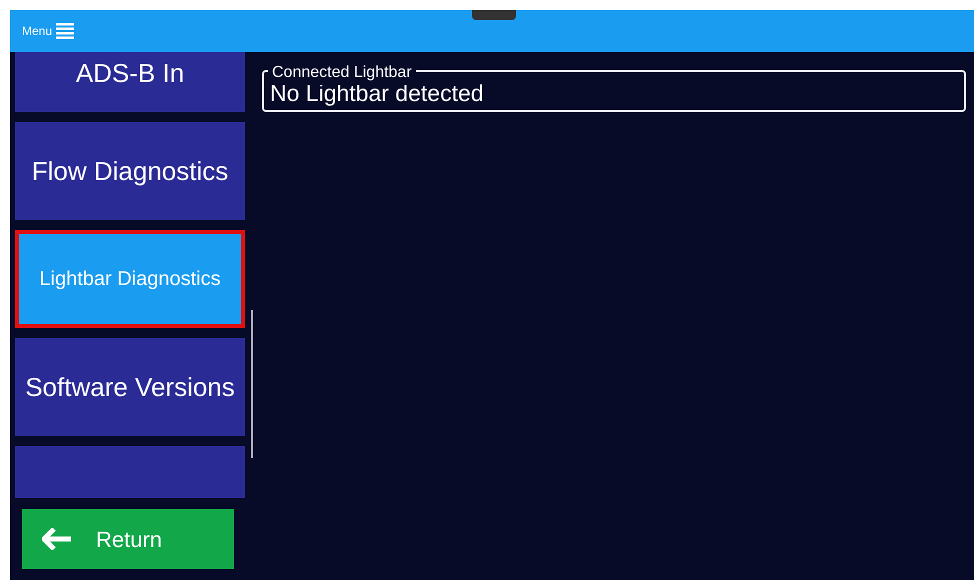  I want to click on arrow-left-icon, so click(57, 539).